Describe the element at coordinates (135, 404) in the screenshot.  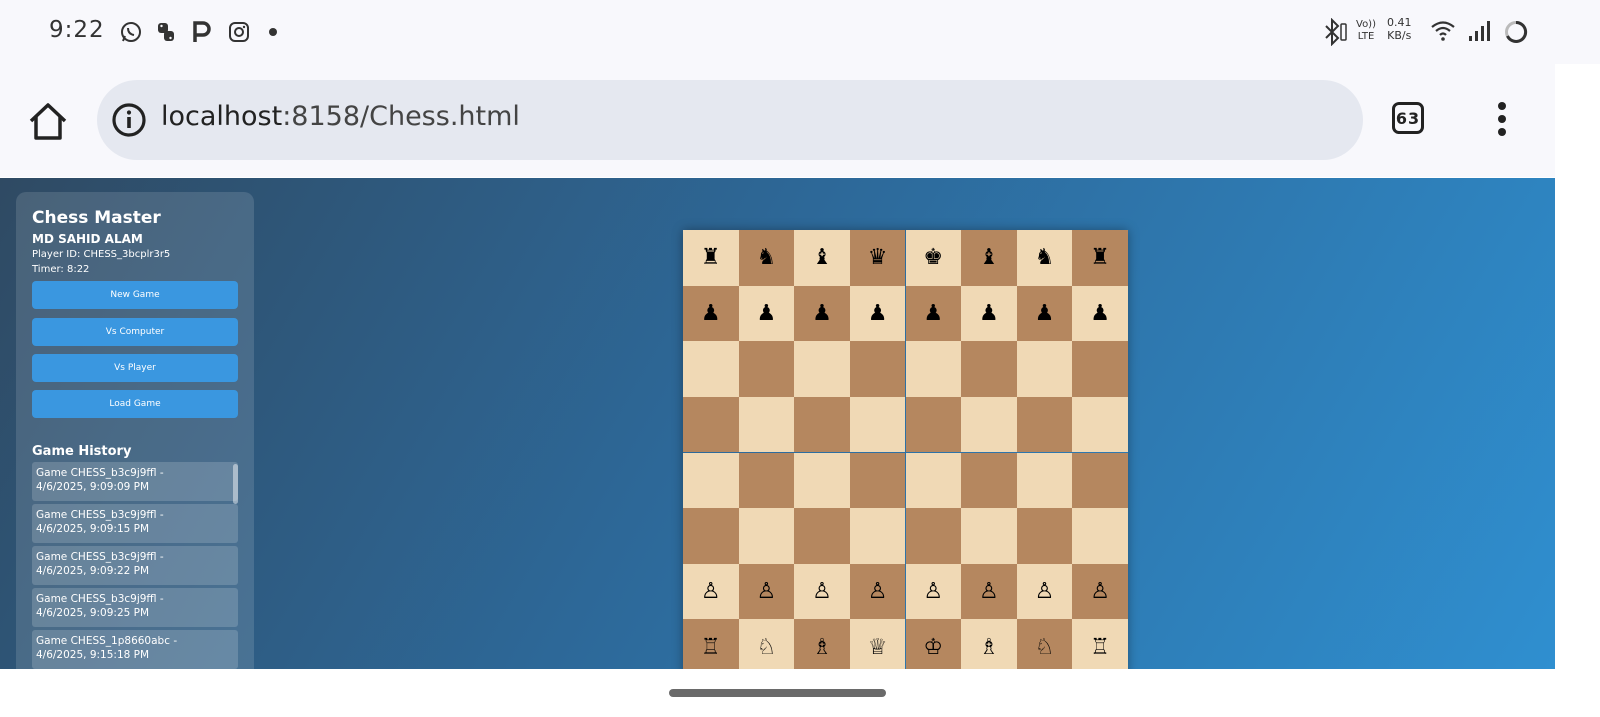
I see `load-game-button: Load Game` at that location.